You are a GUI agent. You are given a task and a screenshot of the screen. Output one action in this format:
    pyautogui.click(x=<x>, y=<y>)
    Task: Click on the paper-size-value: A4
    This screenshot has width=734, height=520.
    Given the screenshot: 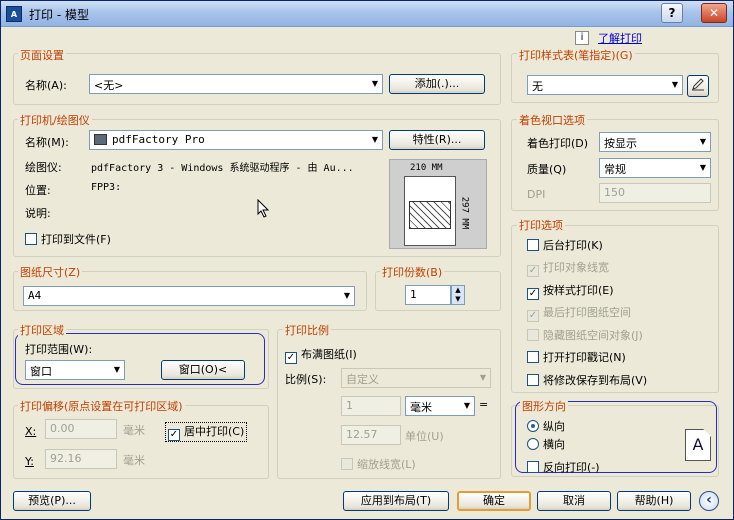 What is the action you would take?
    pyautogui.click(x=35, y=295)
    